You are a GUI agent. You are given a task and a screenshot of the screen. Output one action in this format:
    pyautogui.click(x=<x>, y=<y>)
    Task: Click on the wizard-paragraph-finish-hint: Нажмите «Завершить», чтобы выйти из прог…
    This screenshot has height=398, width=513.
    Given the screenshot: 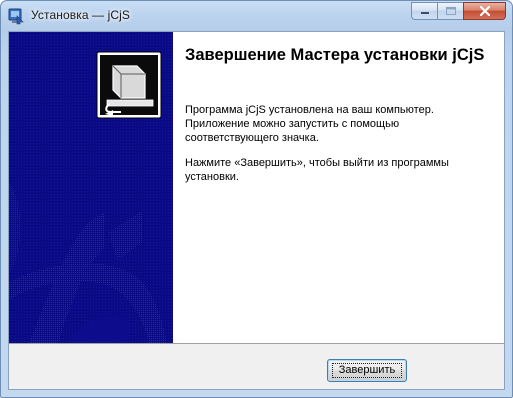 What is the action you would take?
    pyautogui.click(x=317, y=170)
    